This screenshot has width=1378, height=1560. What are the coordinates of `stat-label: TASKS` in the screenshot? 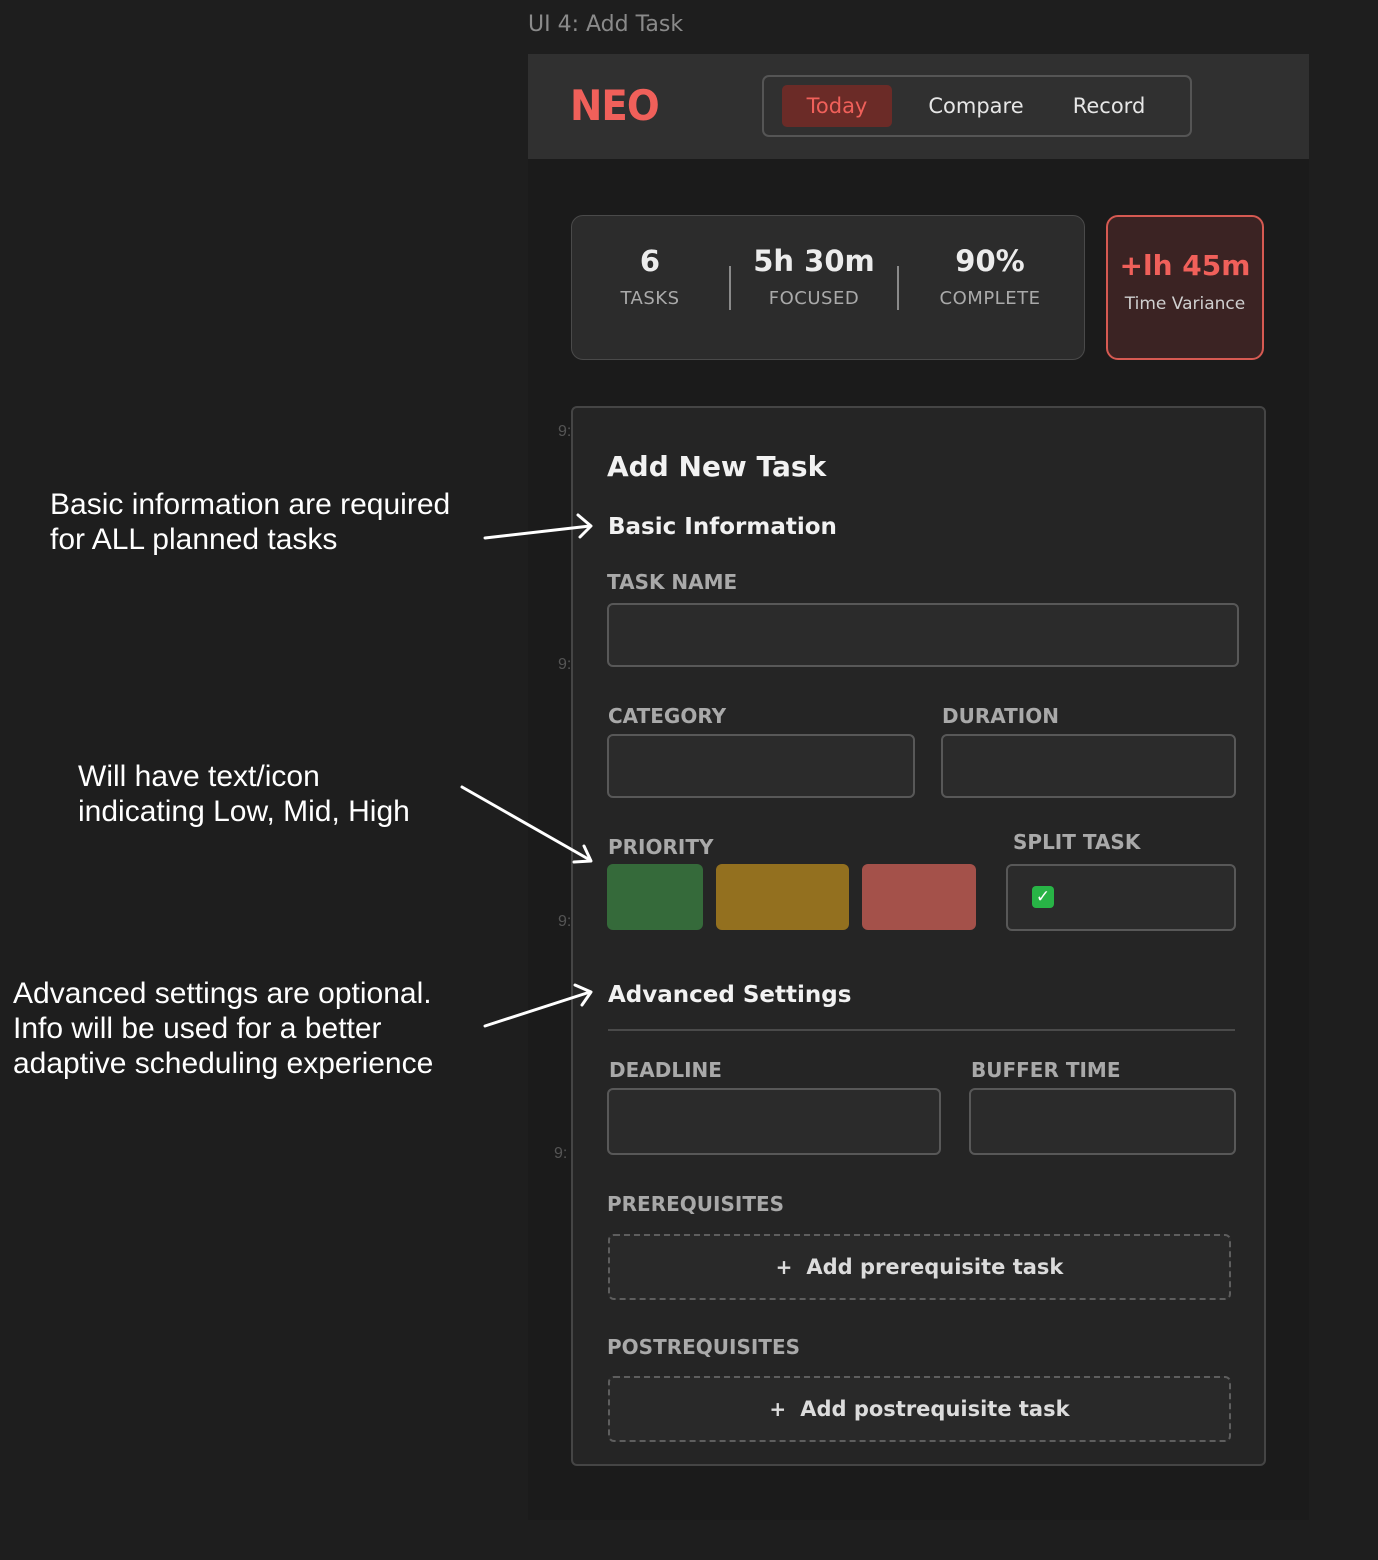 It's located at (650, 298).